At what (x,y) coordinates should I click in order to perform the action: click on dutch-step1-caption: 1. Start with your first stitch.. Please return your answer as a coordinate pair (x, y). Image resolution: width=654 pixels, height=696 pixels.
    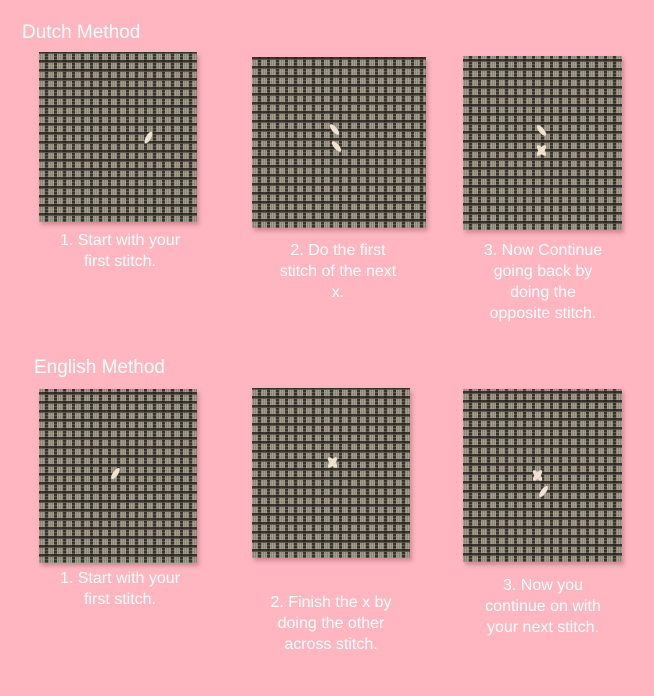
    Looking at the image, I should click on (120, 251).